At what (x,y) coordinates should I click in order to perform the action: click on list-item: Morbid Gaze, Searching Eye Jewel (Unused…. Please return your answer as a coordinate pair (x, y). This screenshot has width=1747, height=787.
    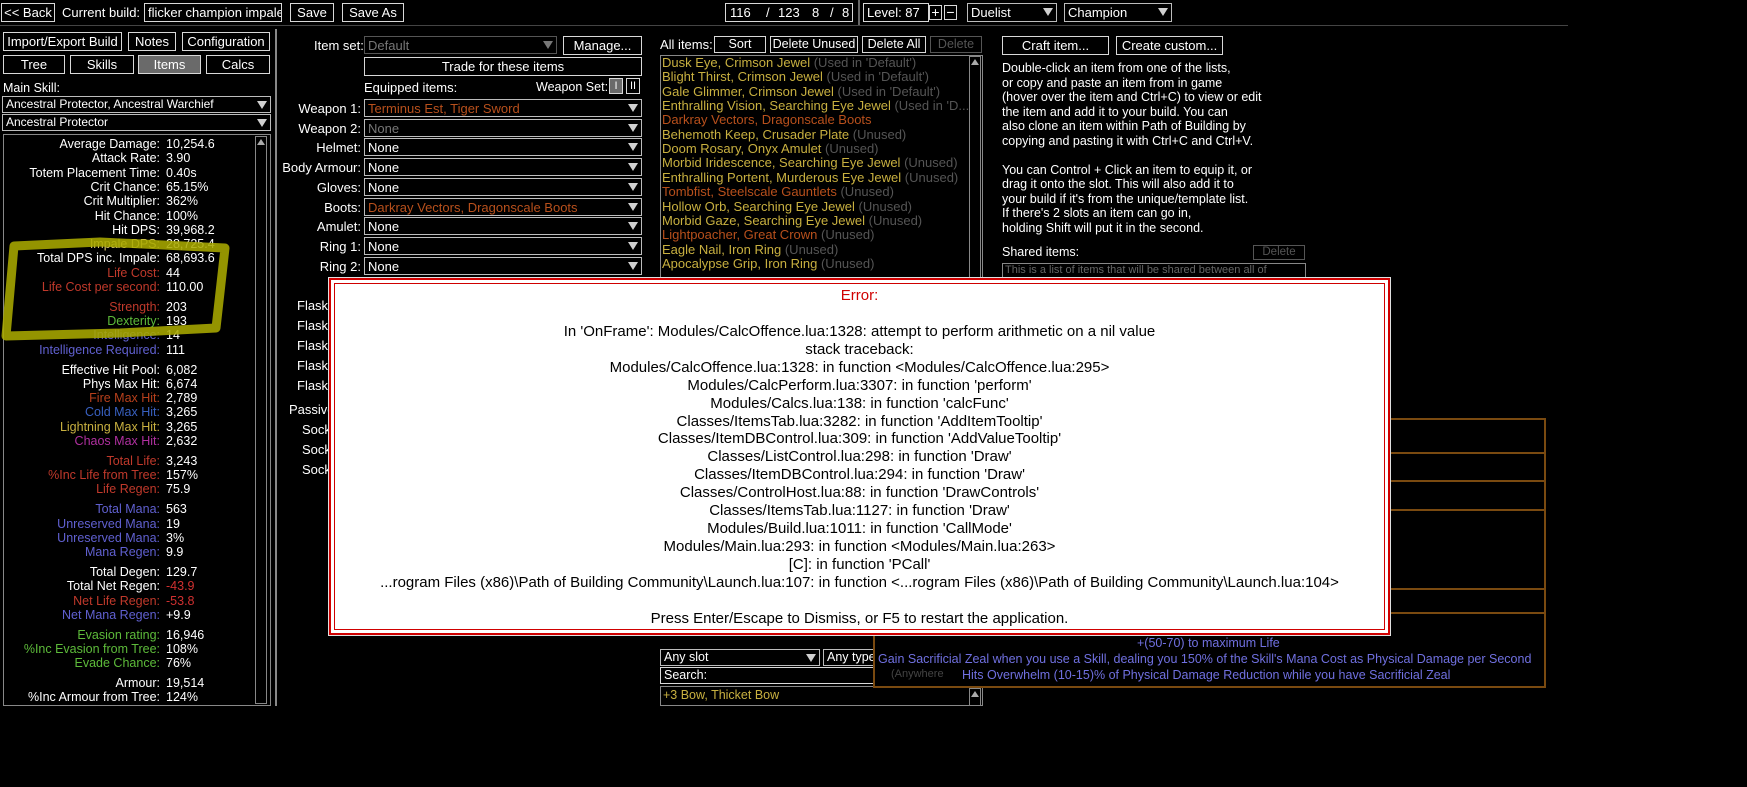
    Looking at the image, I should click on (792, 220).